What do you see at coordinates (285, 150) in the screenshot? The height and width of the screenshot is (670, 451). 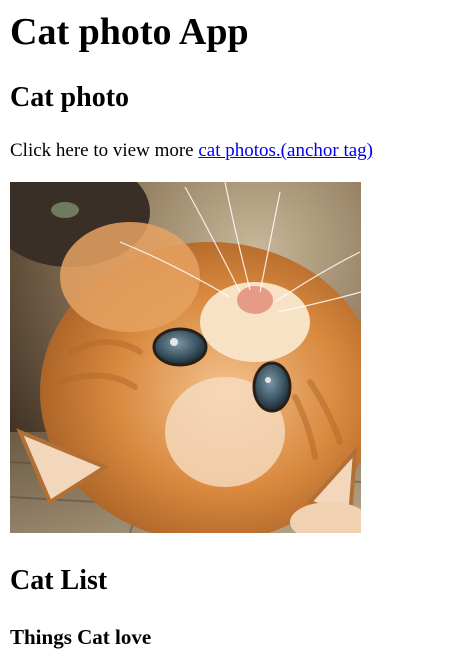 I see `cat-photos-link: cat photos.(anchor tag)` at bounding box center [285, 150].